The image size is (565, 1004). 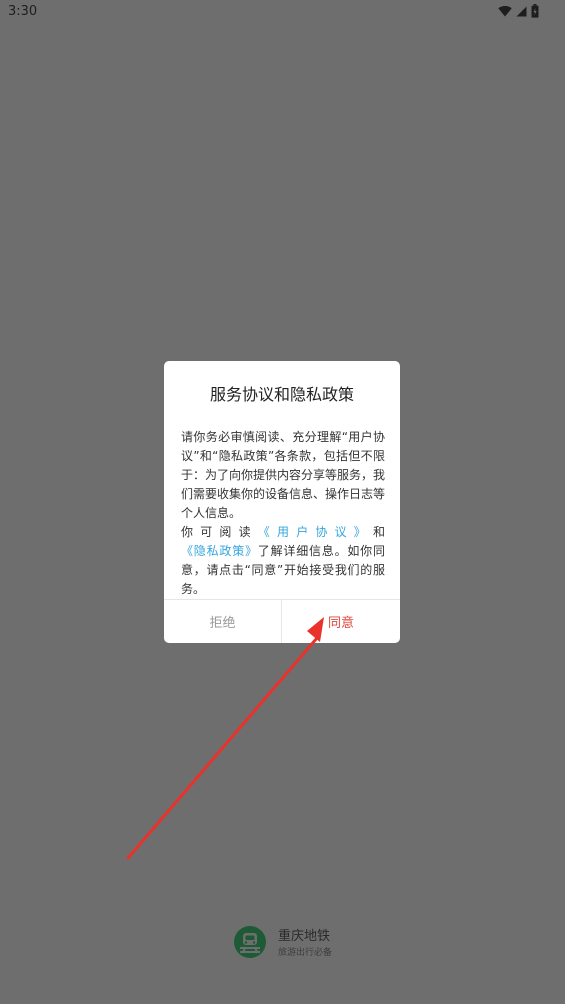 What do you see at coordinates (378, 532) in the screenshot?
I see `and-text: 和` at bounding box center [378, 532].